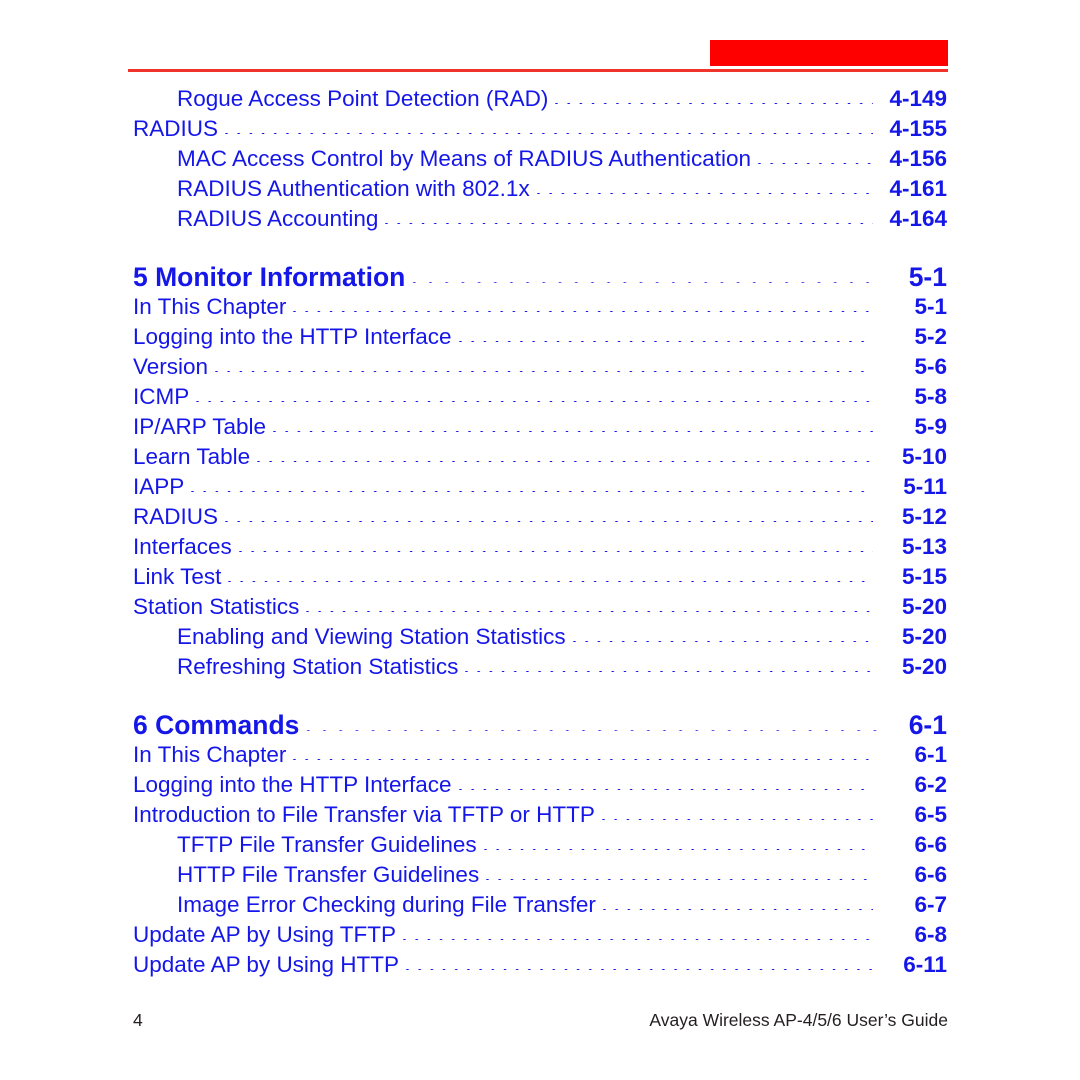 This screenshot has height=1080, width=1080. What do you see at coordinates (540, 755) in the screenshot?
I see `toc-entry-row: In This Chapter 6-1` at bounding box center [540, 755].